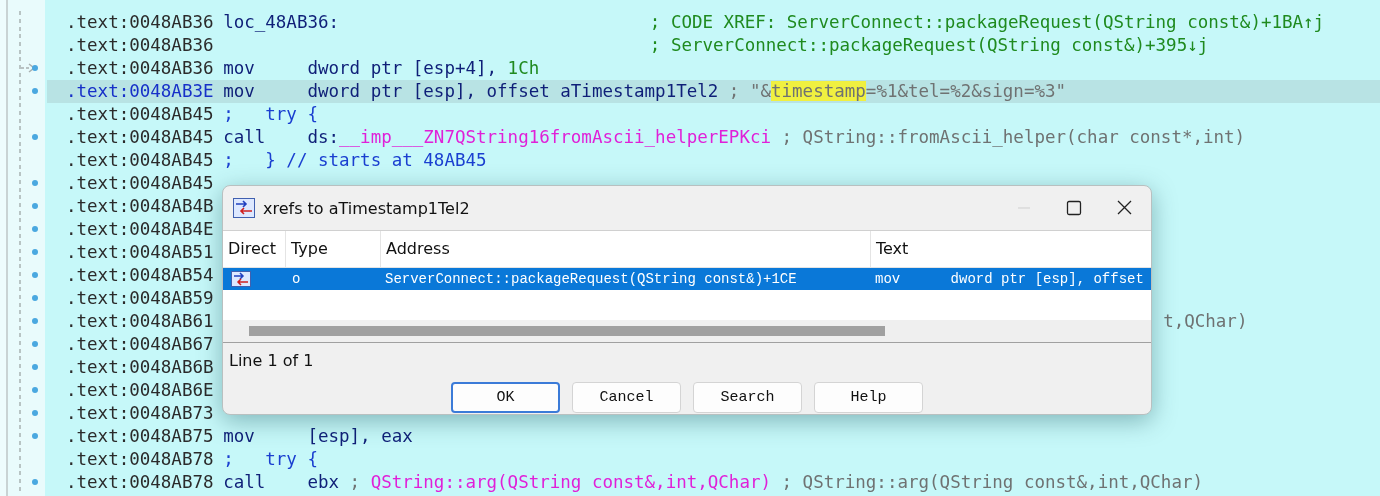  Describe the element at coordinates (987, 22) in the screenshot. I see `xref-comment: ; CODE XREF: ServerConnect::packageRequest(QString const&)+1BA↑j` at that location.